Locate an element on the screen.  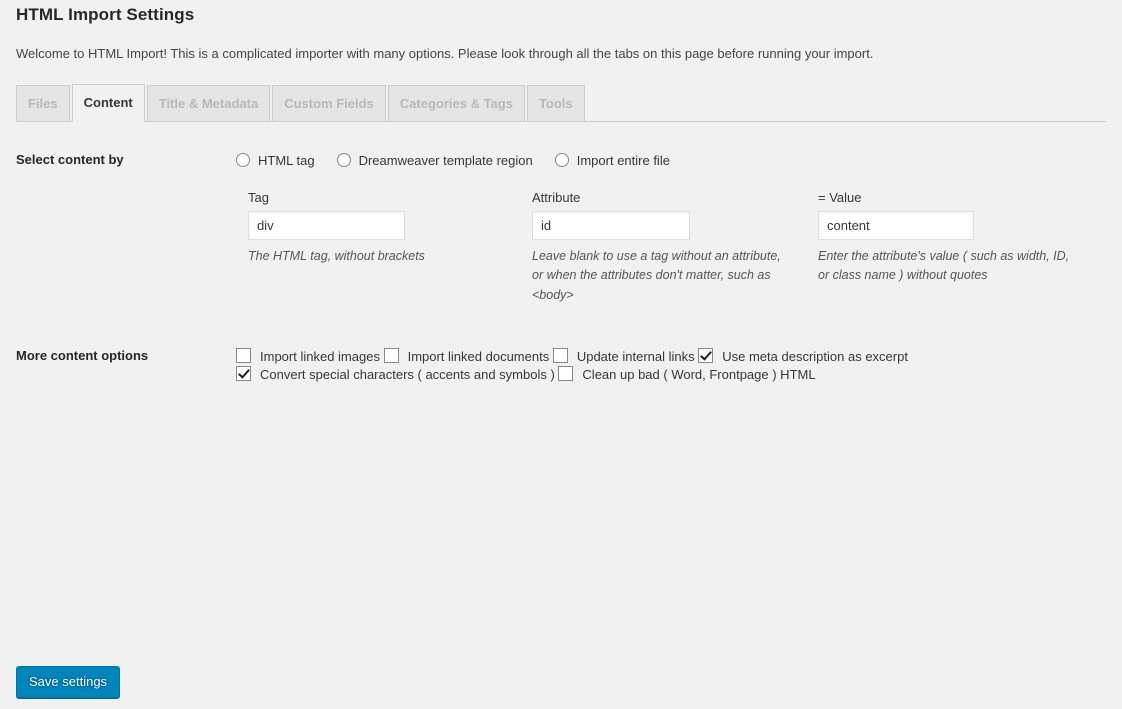
checkbox-option-use-meta-description-as-excerpt: Use meta description as excerpt is located at coordinates (803, 356).